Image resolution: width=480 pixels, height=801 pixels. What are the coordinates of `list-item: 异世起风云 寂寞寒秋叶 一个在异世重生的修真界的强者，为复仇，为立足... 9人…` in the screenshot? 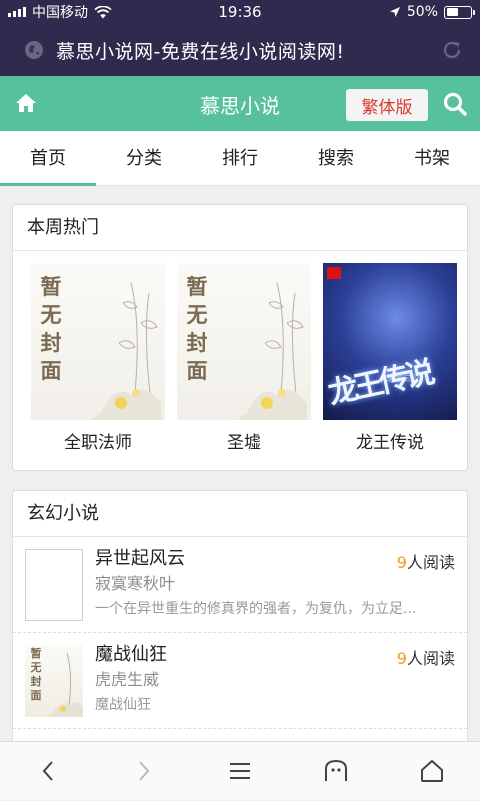 It's located at (240, 585).